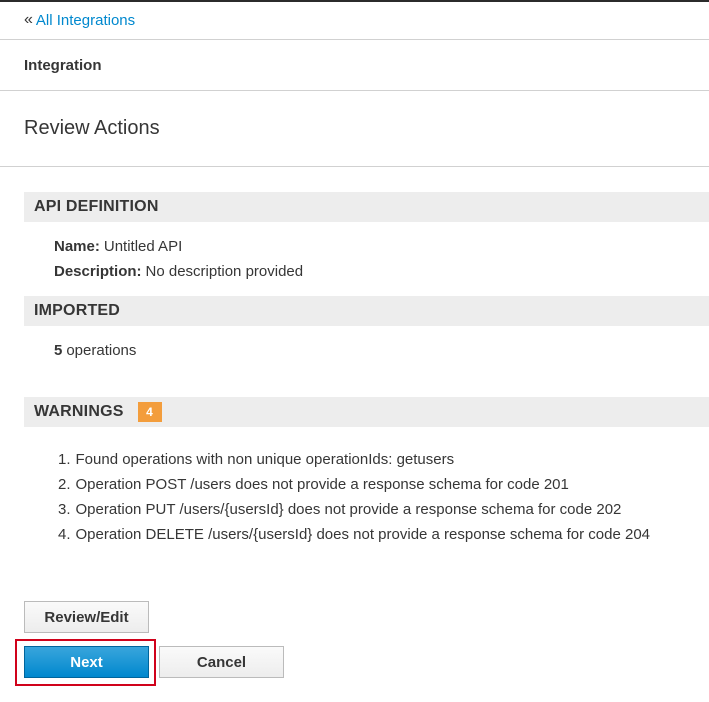 Image resolution: width=709 pixels, height=702 pixels. What do you see at coordinates (85, 20) in the screenshot?
I see `all-integrations-label: All Integrations` at bounding box center [85, 20].